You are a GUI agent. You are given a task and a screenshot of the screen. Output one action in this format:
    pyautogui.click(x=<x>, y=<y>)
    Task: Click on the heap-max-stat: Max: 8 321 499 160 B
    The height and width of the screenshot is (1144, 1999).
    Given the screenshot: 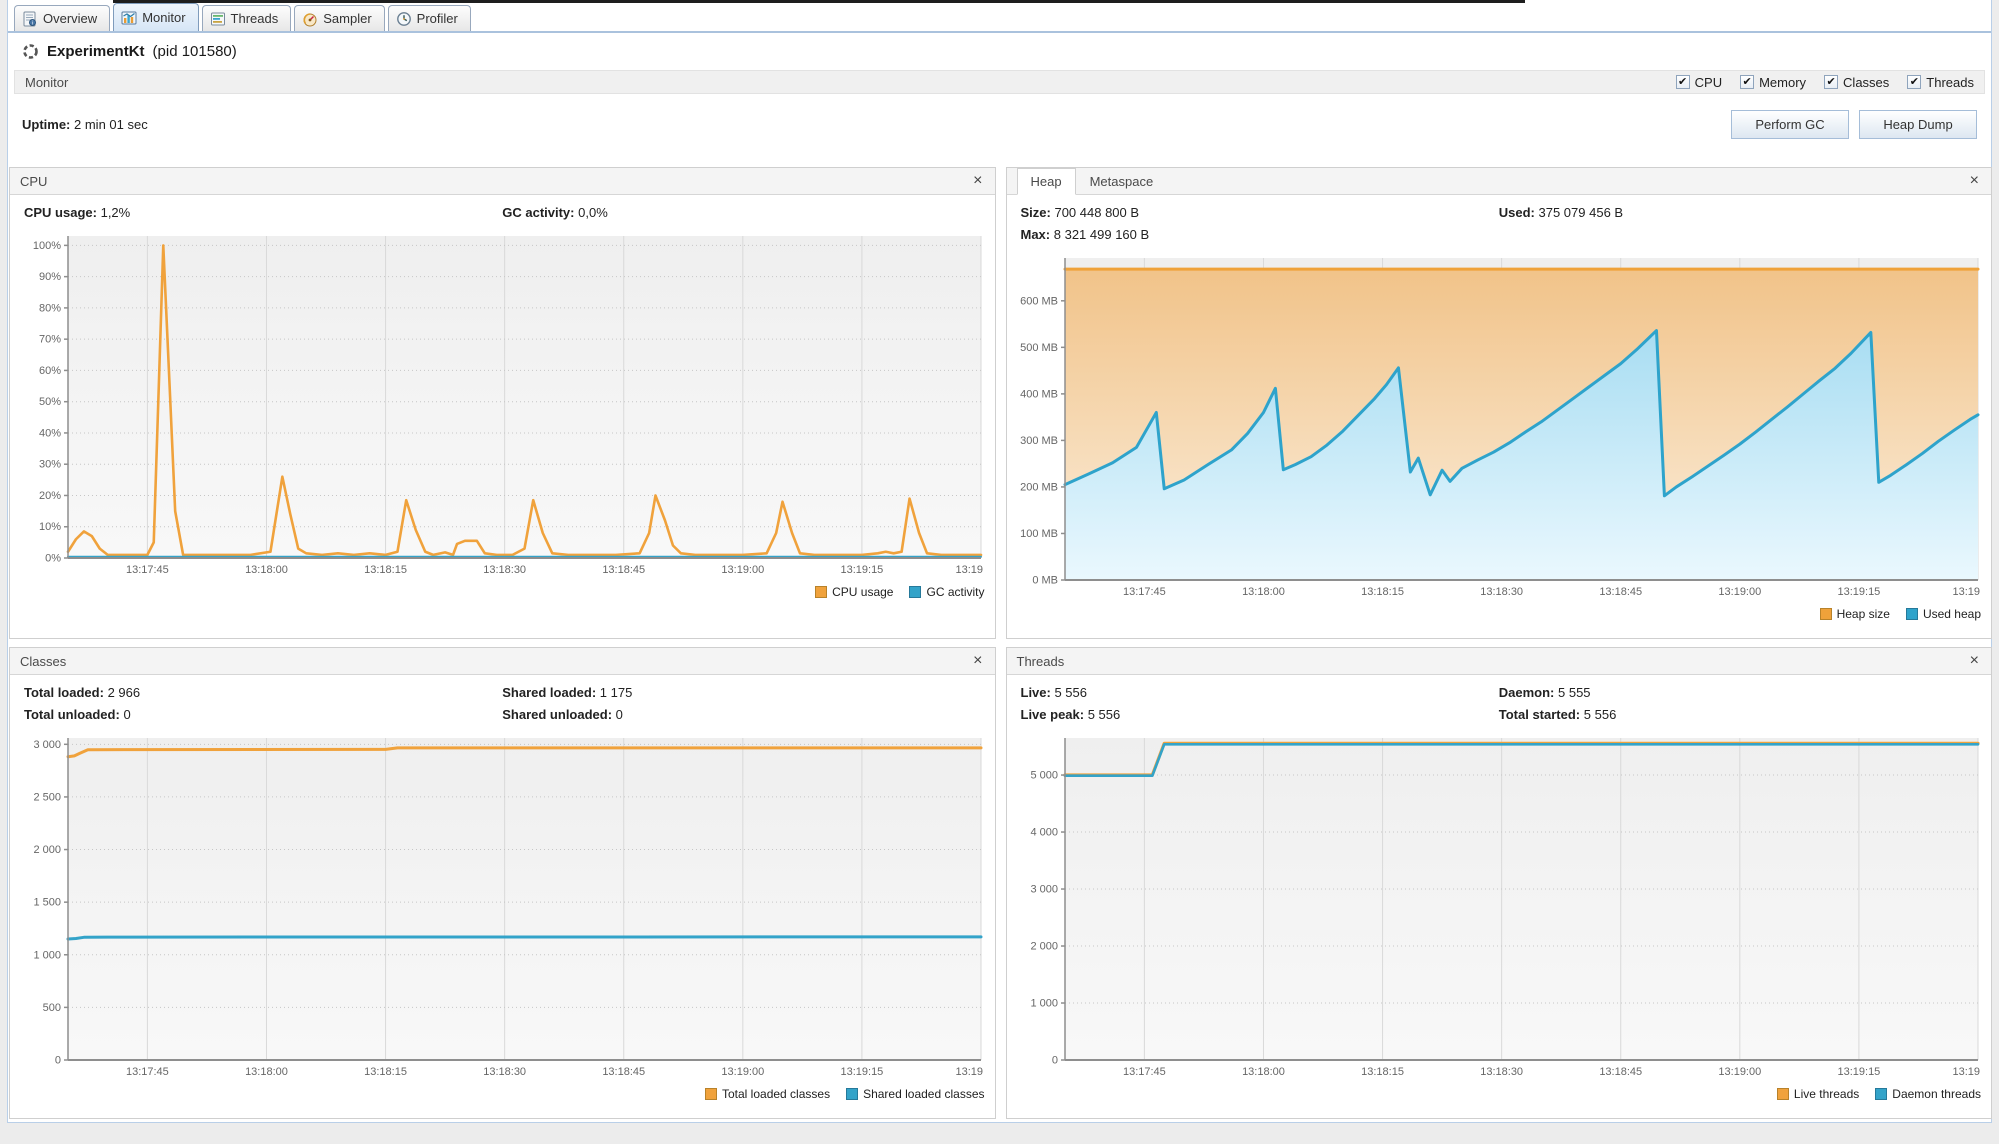 What is the action you would take?
    pyautogui.click(x=1260, y=234)
    